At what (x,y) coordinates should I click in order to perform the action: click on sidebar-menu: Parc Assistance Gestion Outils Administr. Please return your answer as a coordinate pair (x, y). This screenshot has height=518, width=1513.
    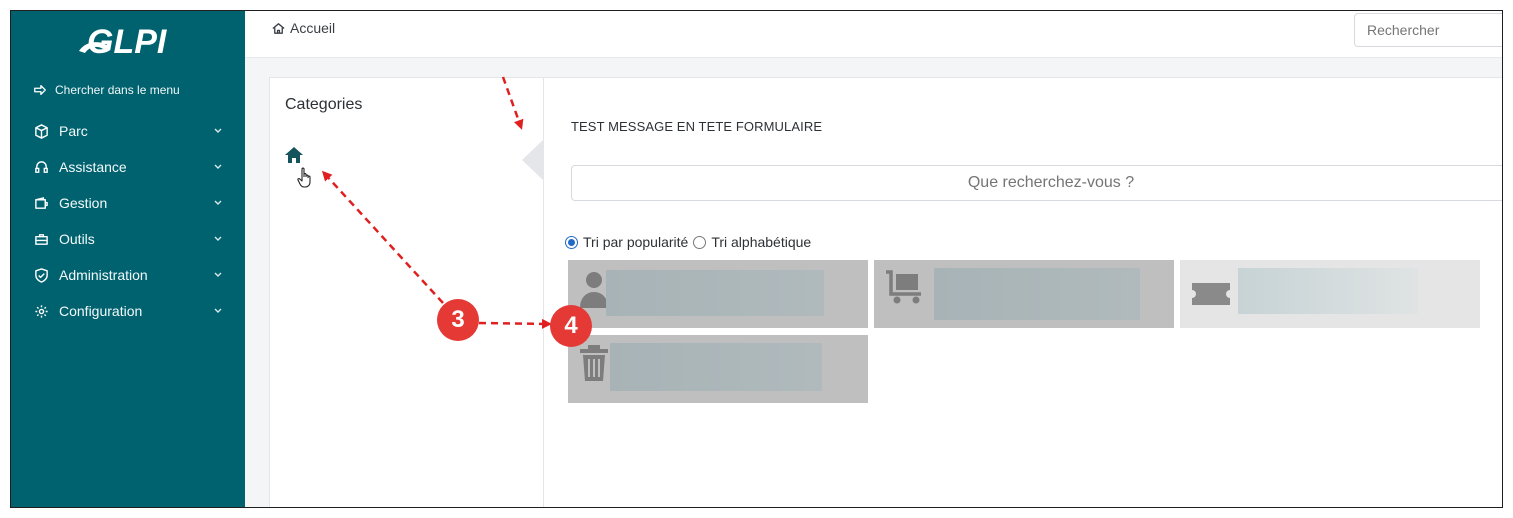
    Looking at the image, I should click on (128, 221).